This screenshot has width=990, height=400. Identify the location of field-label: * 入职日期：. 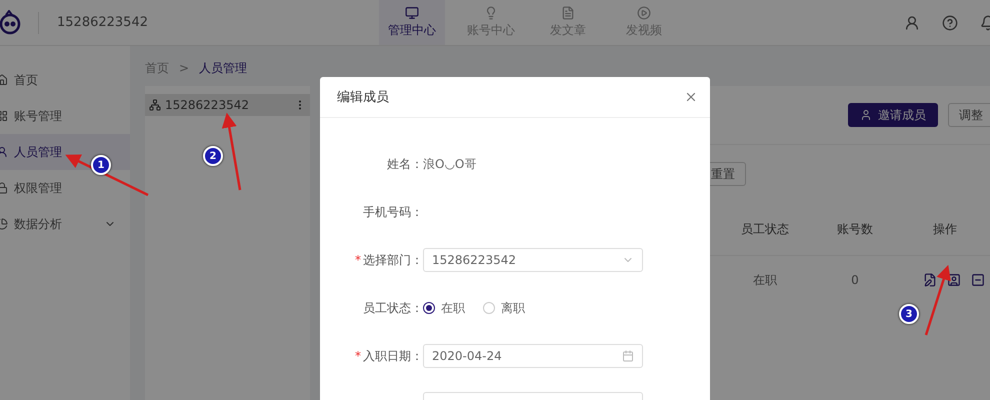
(389, 355).